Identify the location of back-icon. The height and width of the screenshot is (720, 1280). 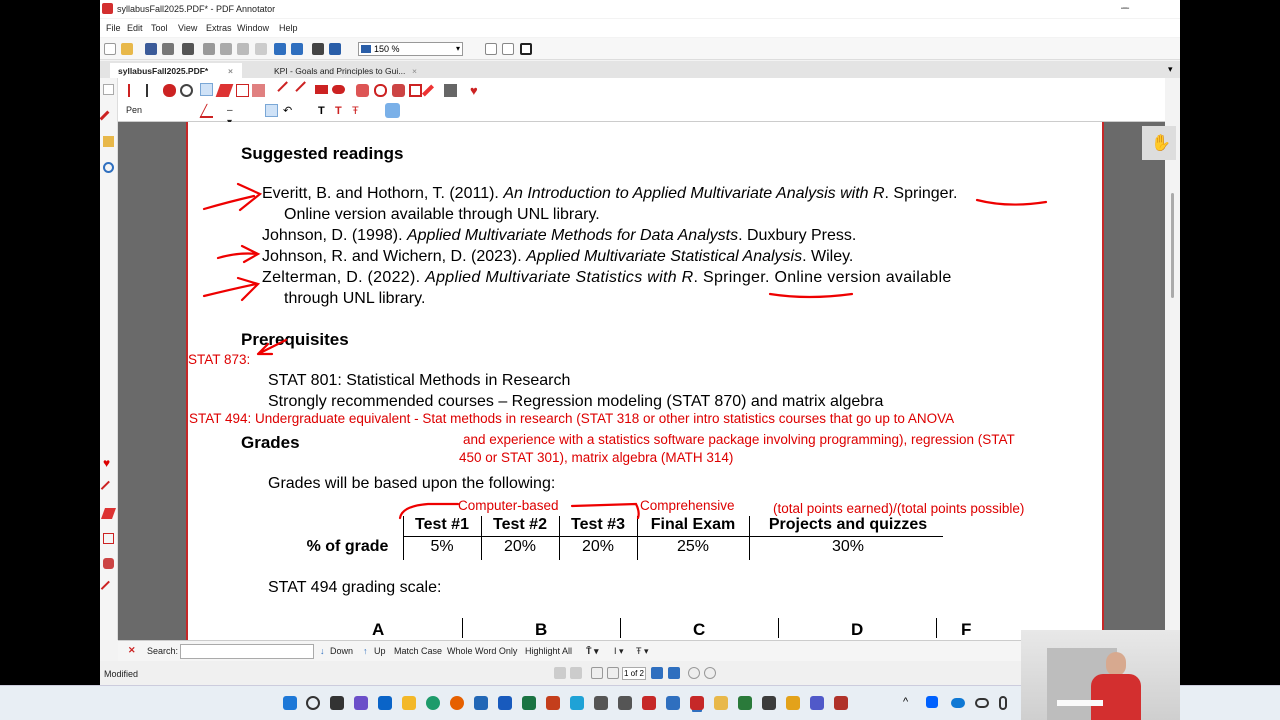
(694, 673).